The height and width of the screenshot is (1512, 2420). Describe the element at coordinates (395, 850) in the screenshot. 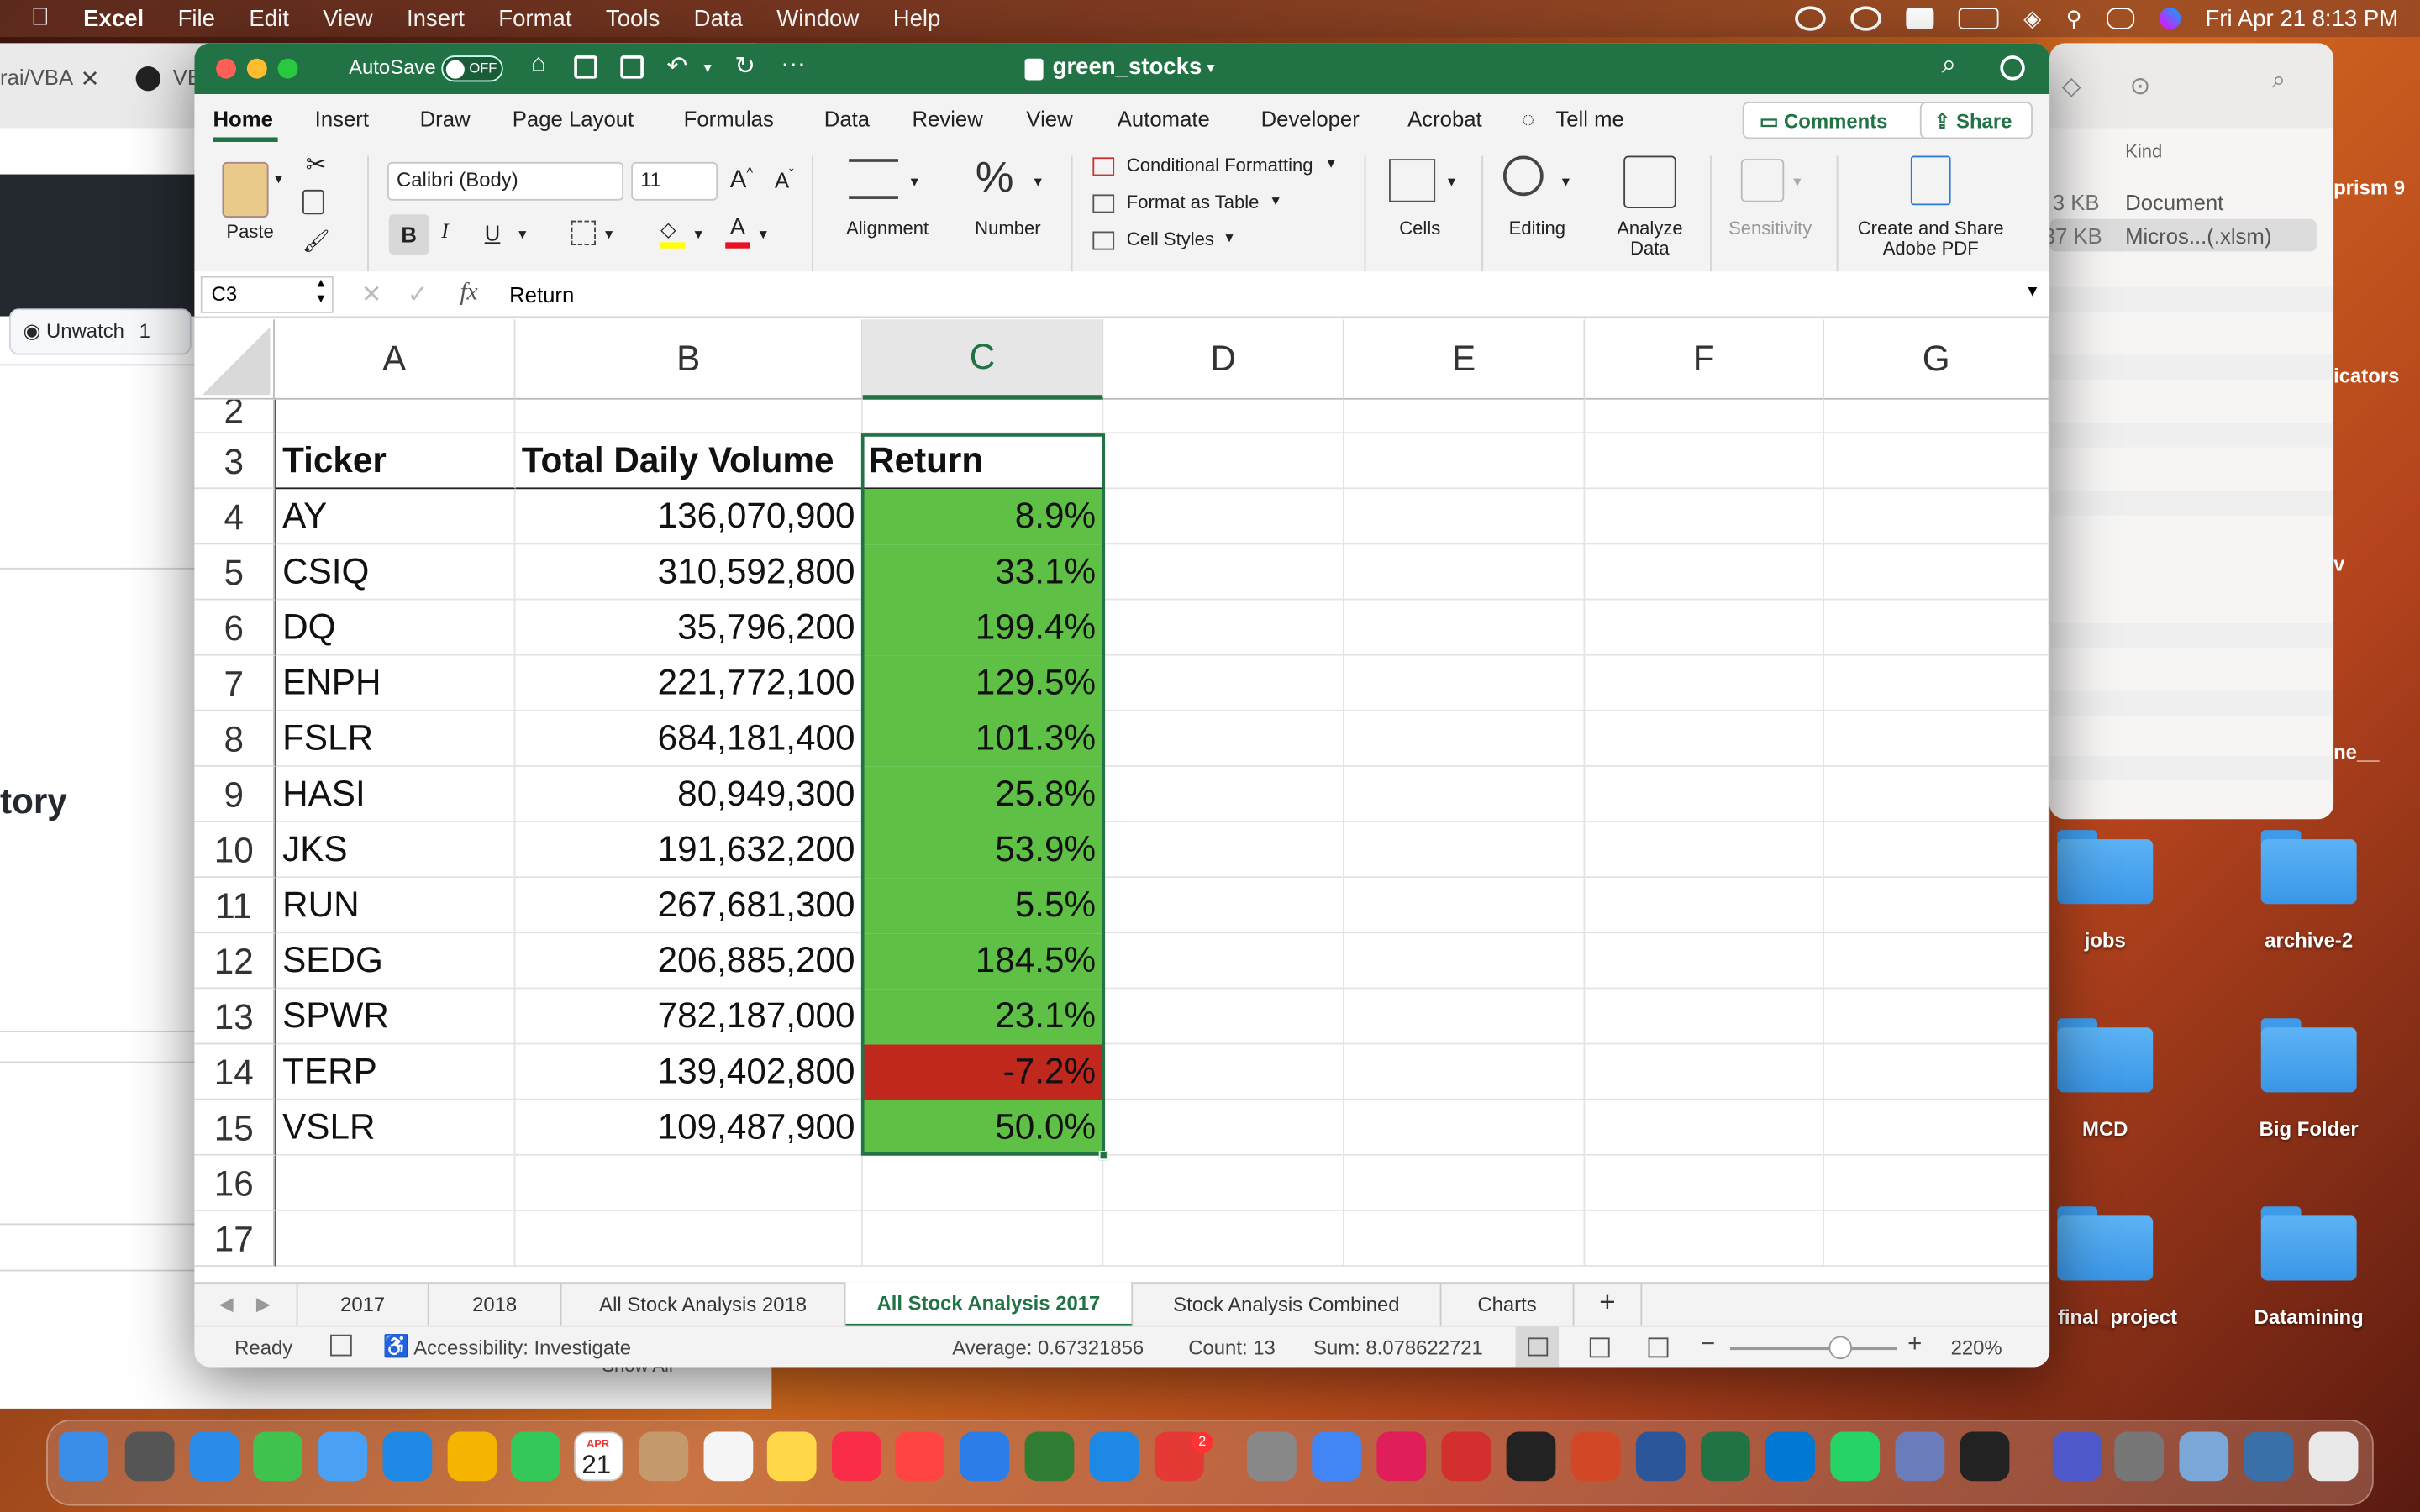

I see `cell-a10: JKS` at that location.